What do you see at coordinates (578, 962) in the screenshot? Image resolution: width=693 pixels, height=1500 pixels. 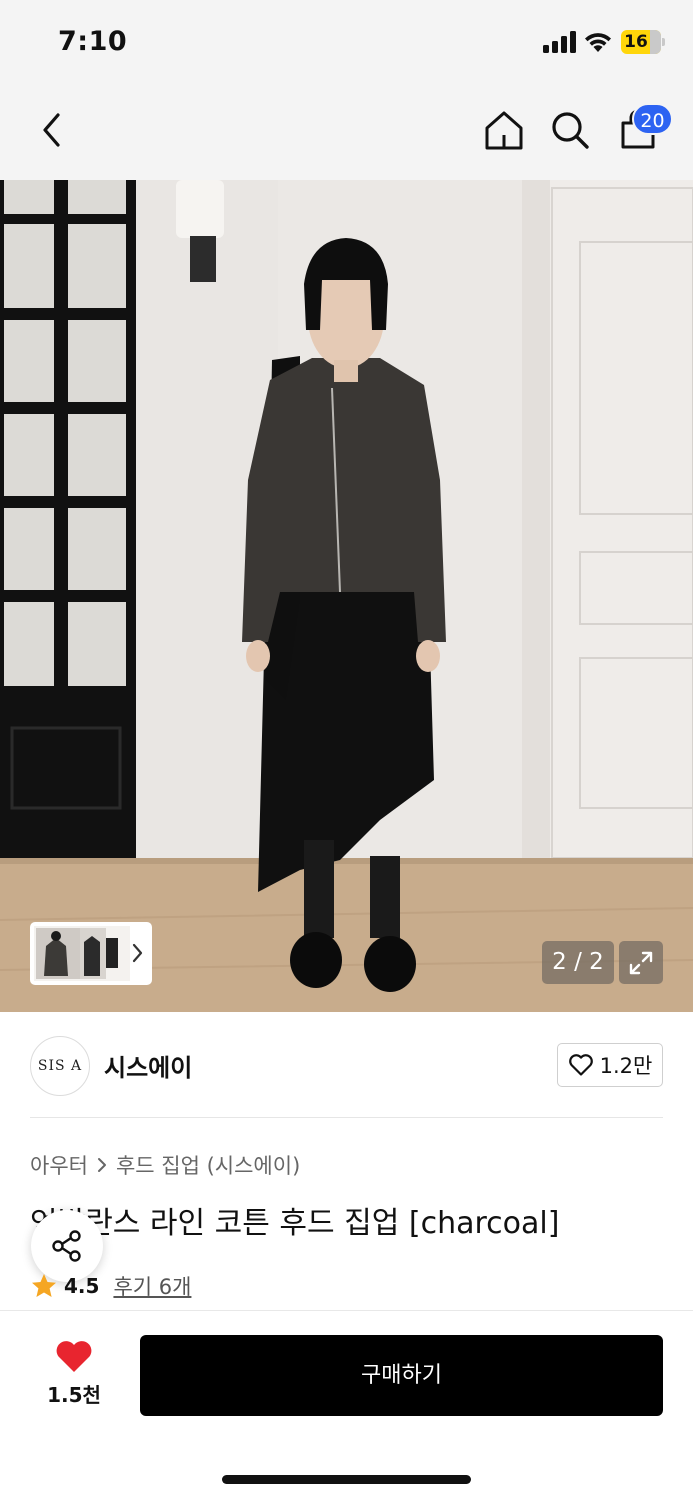 I see `image-page-indicator: 2 / 2` at bounding box center [578, 962].